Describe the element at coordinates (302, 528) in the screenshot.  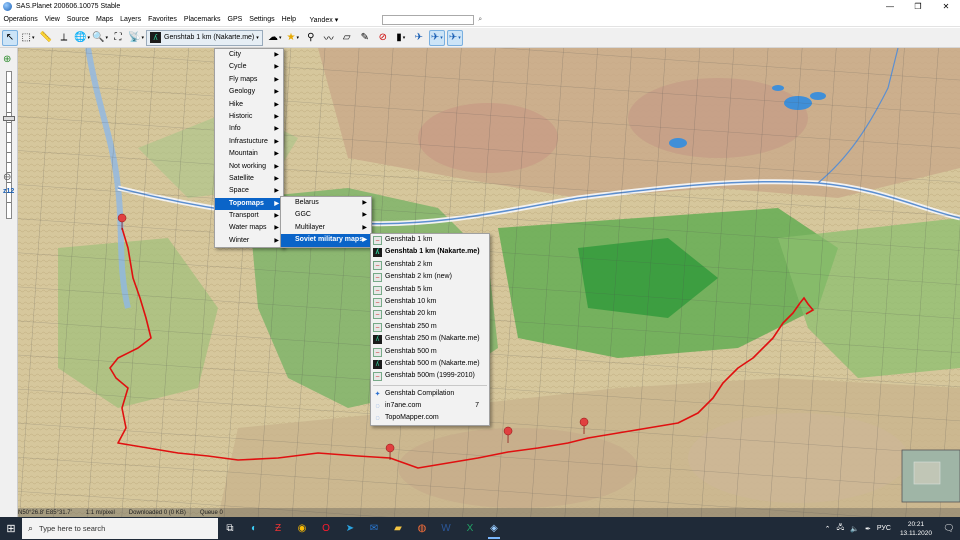
I see `chrome-icon: ◉` at that location.